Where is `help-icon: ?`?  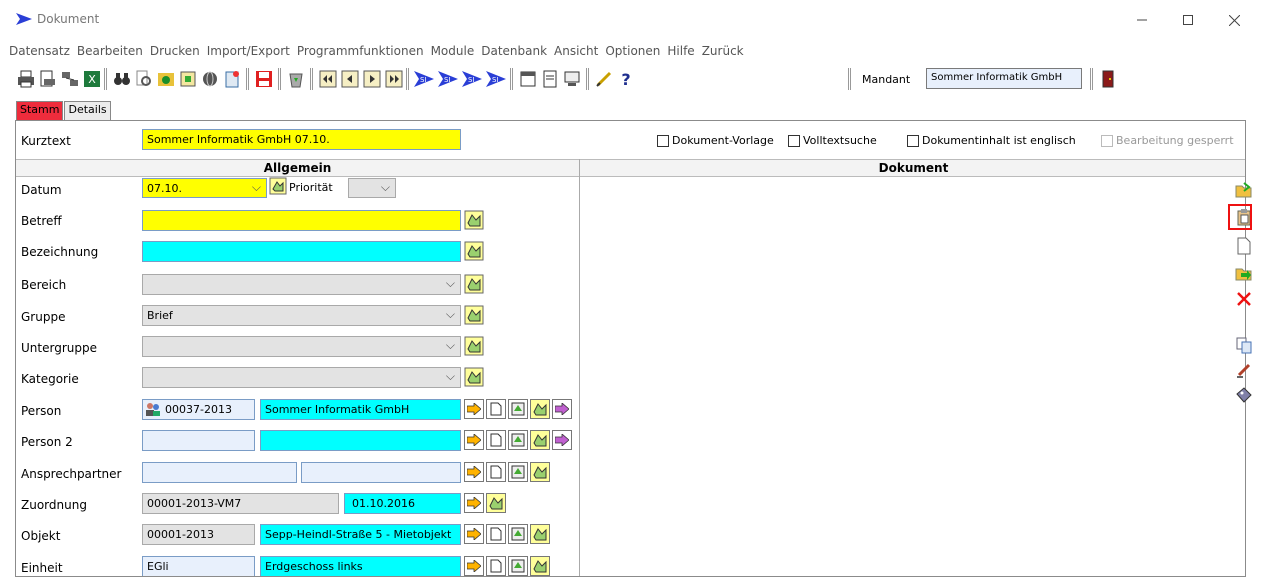 help-icon: ? is located at coordinates (626, 79).